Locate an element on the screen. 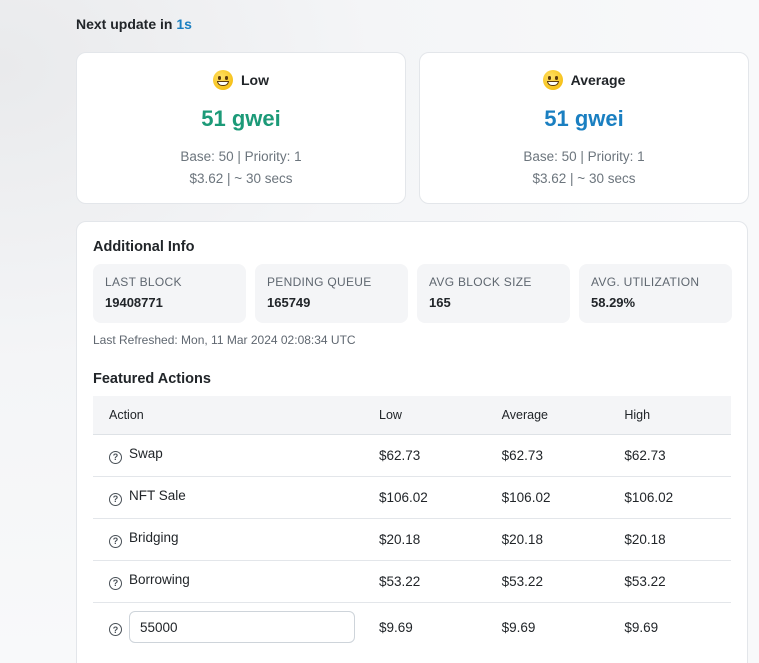  stat-value: 165749 is located at coordinates (289, 302).